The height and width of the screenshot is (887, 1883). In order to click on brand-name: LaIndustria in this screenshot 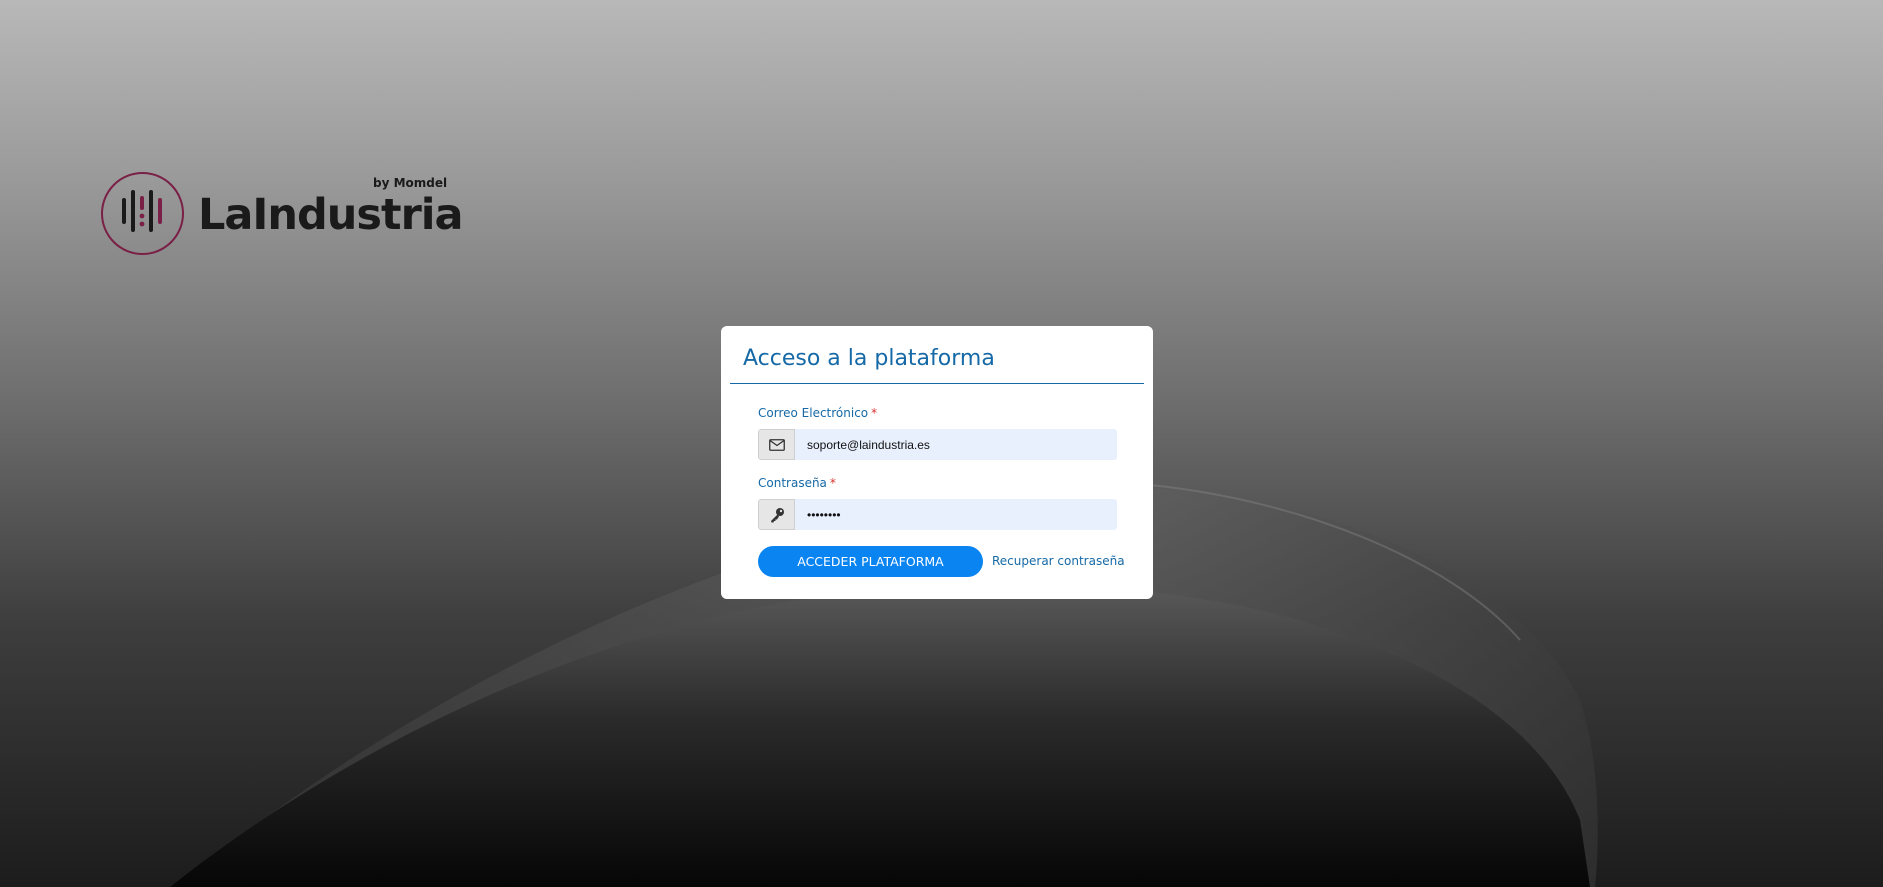, I will do `click(331, 215)`.